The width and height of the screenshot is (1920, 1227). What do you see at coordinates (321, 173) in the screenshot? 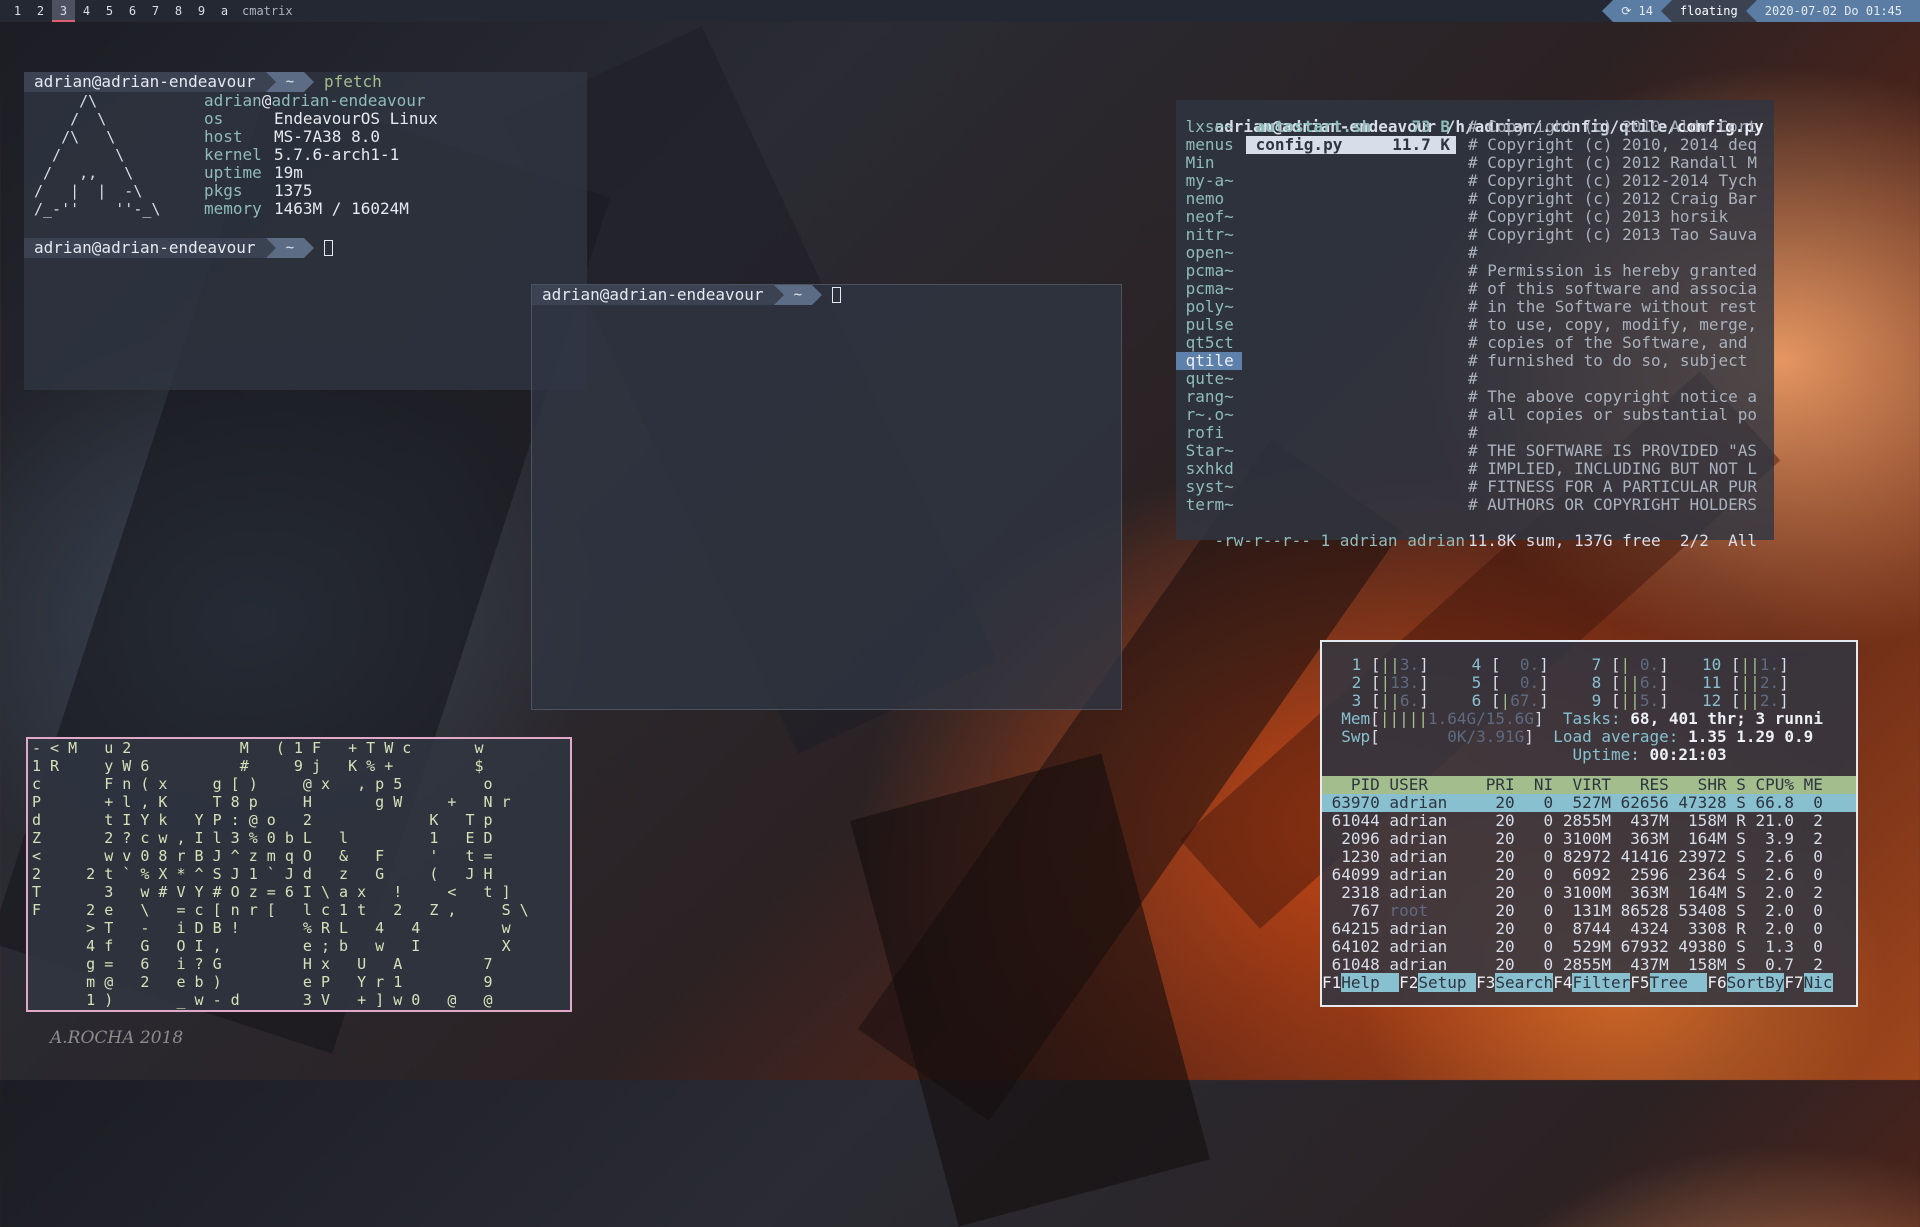
I see `pfetch-info-row: uptime 19m` at bounding box center [321, 173].